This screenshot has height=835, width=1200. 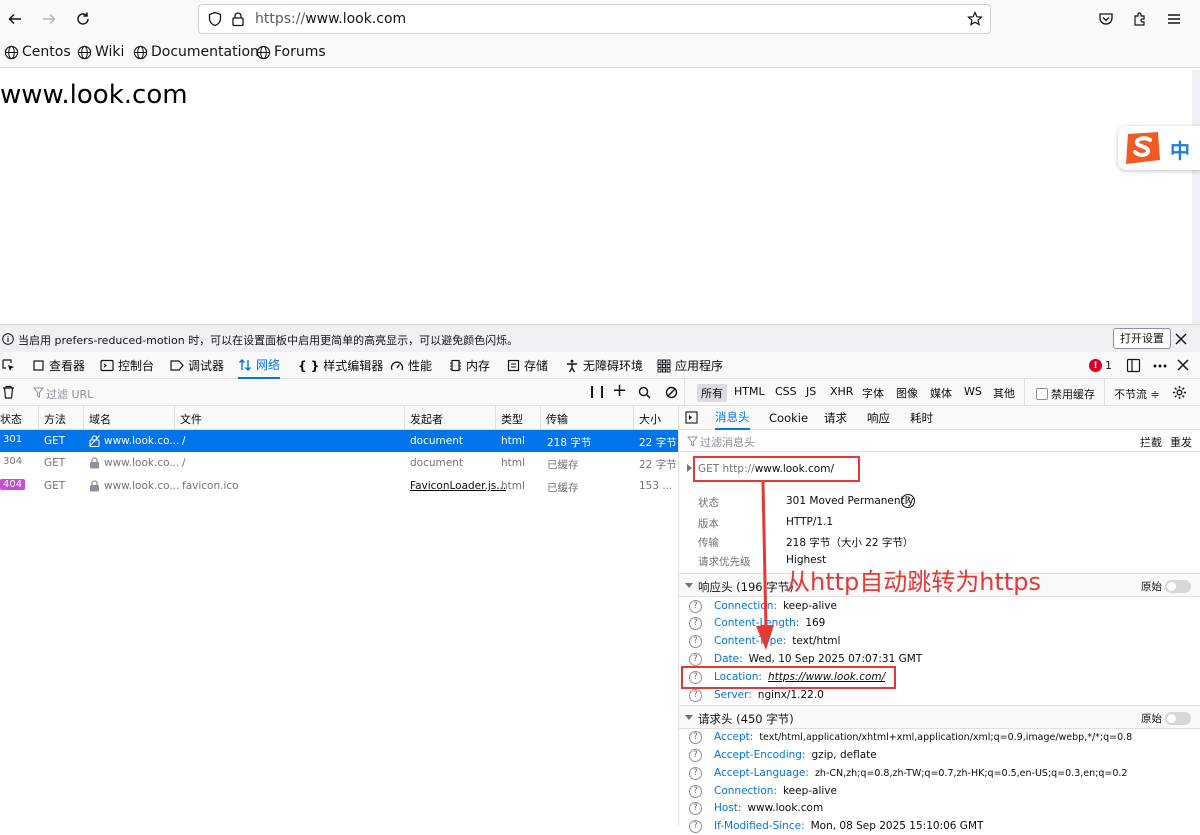 What do you see at coordinates (513, 365) in the screenshot?
I see `storage-icon` at bounding box center [513, 365].